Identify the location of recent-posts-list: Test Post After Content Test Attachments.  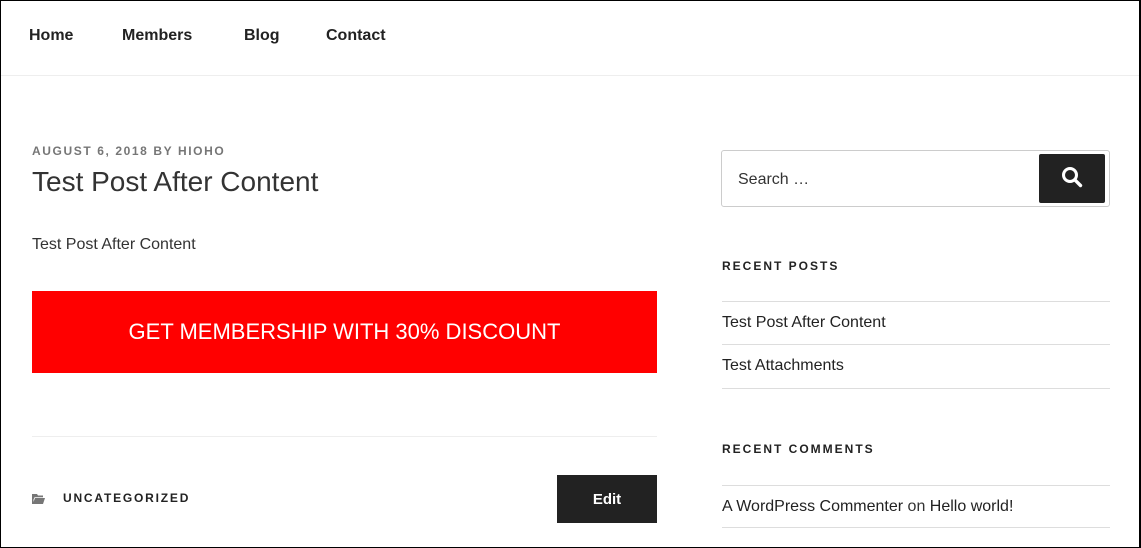
(916, 345).